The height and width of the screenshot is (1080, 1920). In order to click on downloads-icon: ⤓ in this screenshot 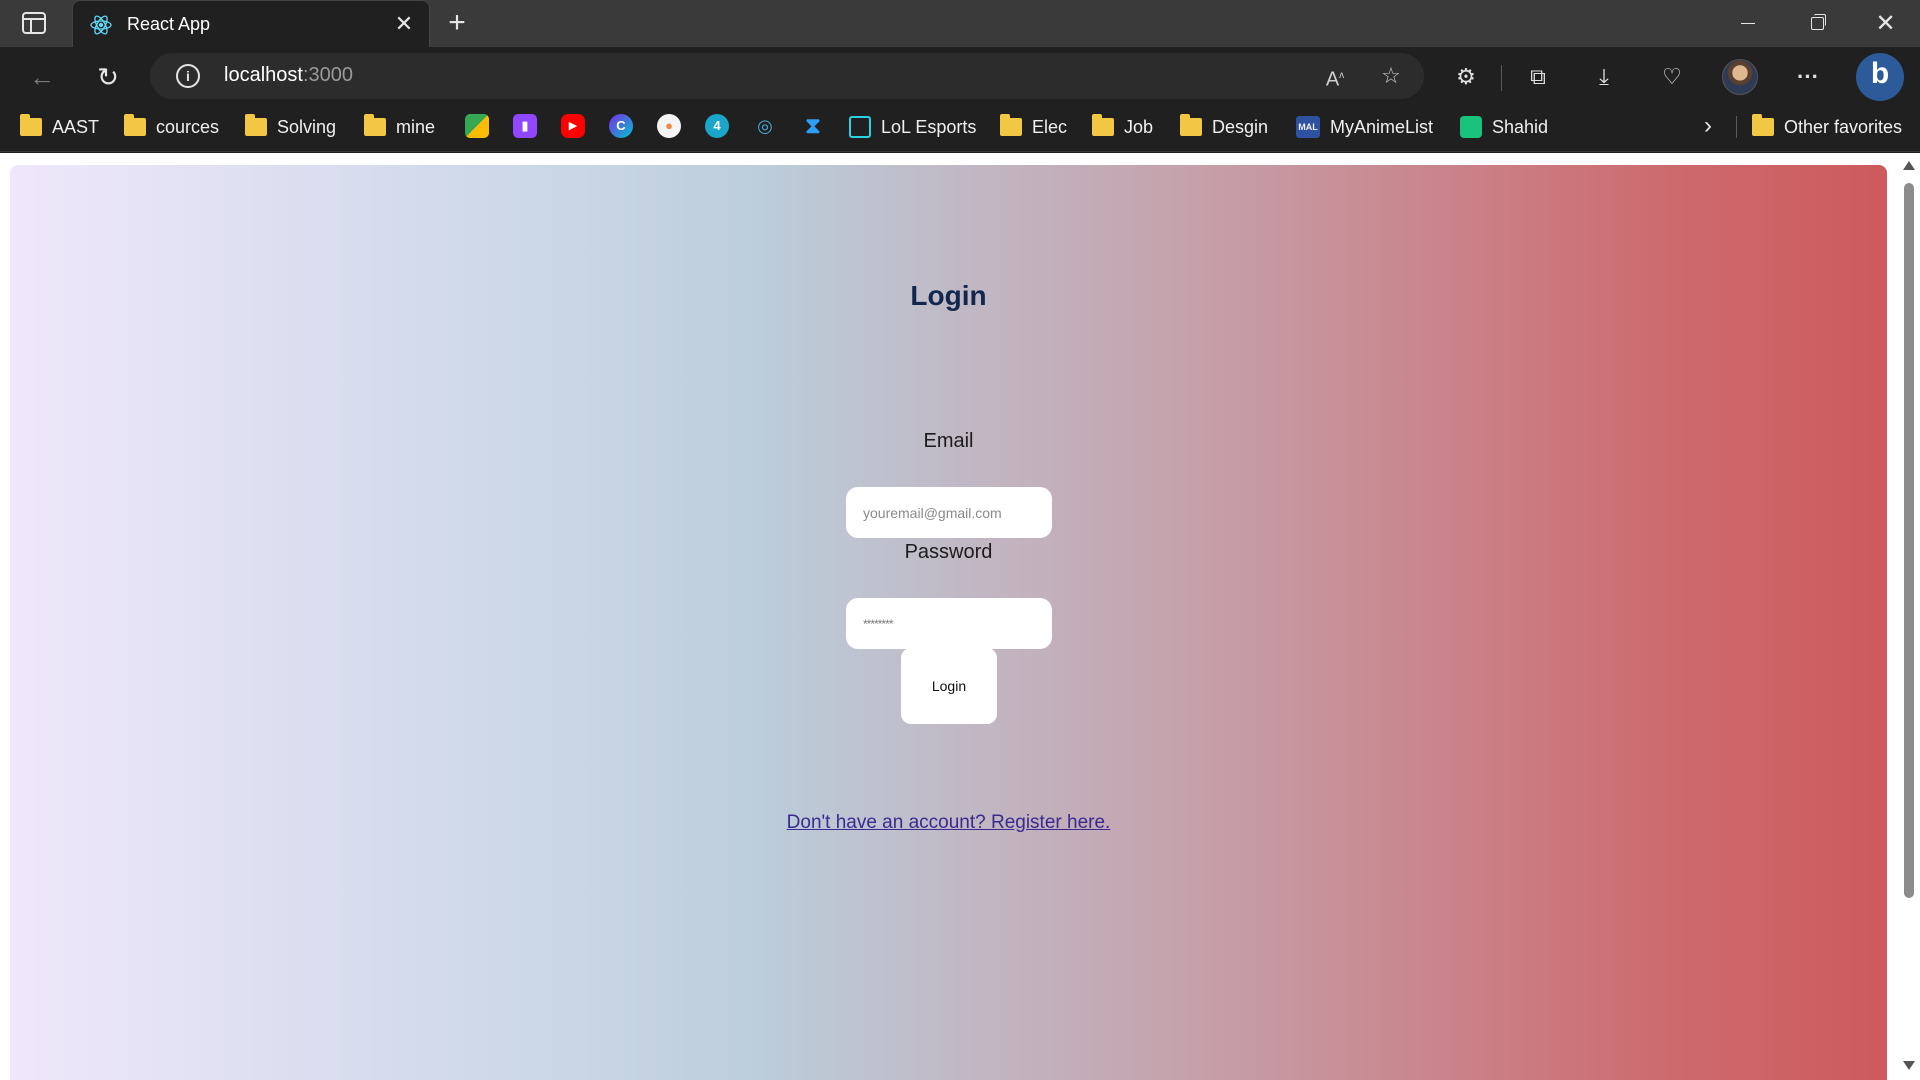, I will do `click(1604, 77)`.